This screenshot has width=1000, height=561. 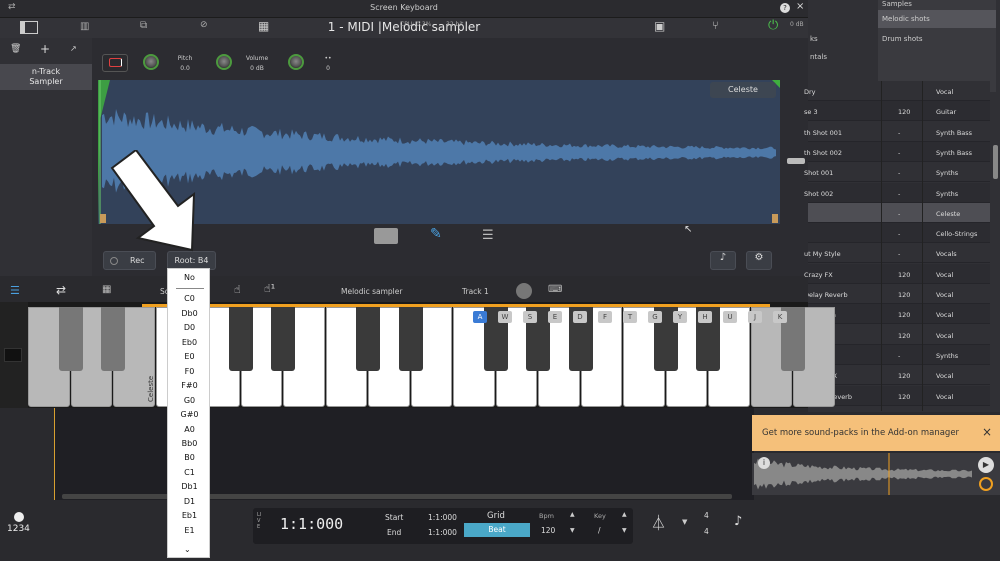 I want to click on end-marker, so click(x=775, y=218).